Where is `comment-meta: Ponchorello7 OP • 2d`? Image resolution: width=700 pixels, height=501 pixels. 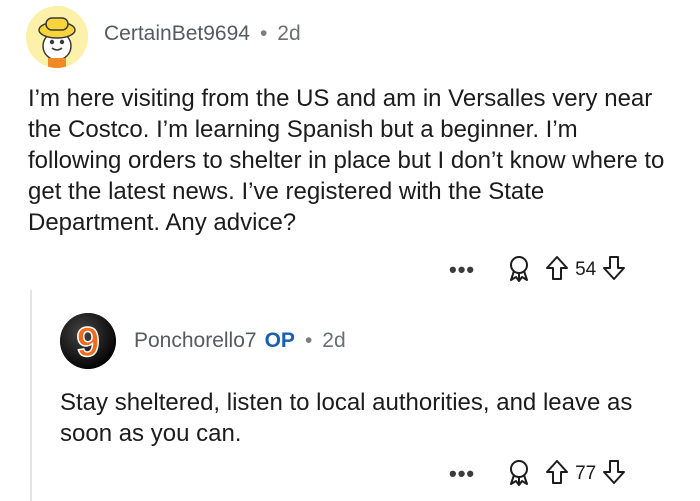 comment-meta: Ponchorello7 OP • 2d is located at coordinates (240, 341).